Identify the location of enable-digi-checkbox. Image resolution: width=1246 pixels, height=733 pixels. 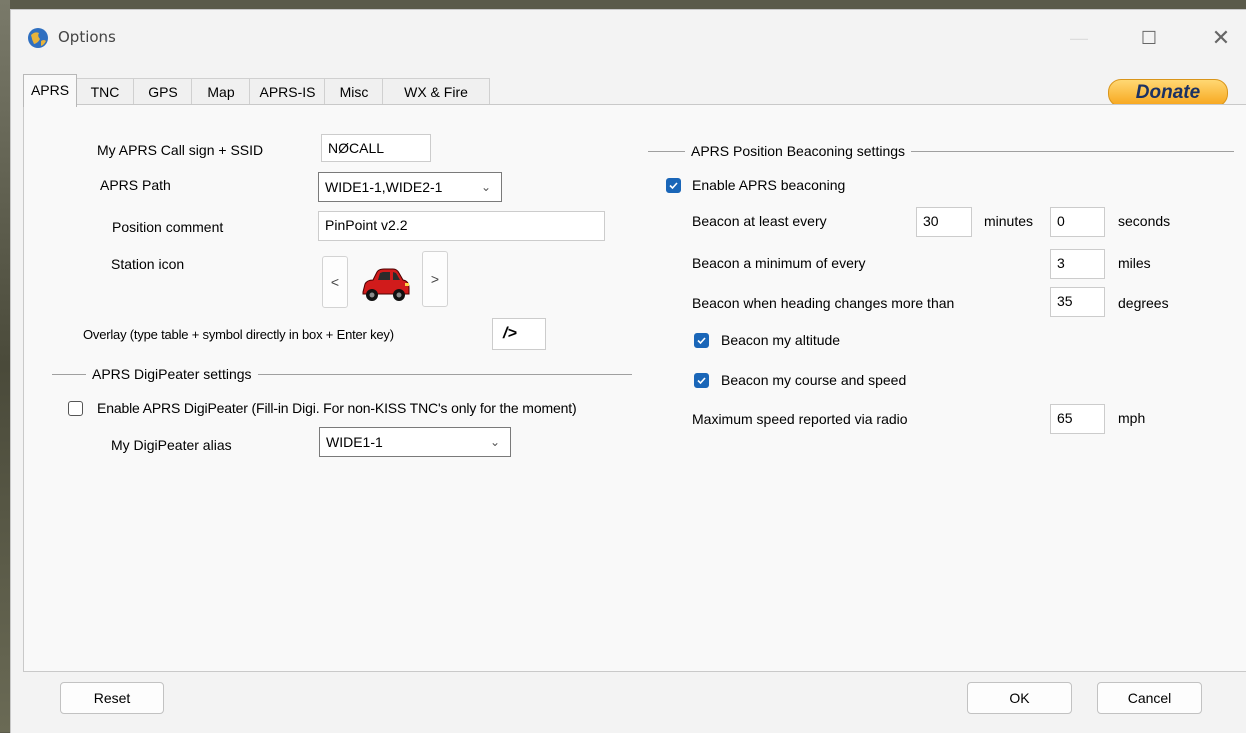
(75, 408).